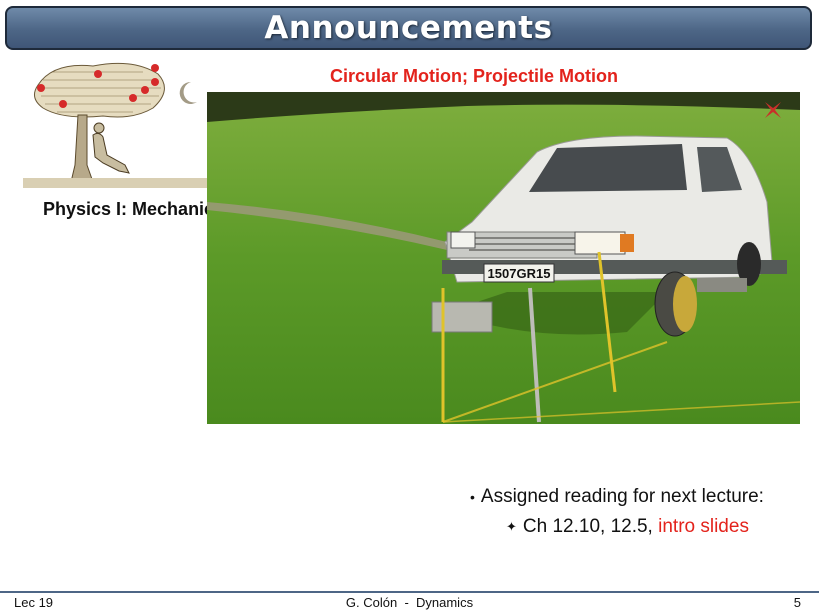  I want to click on sub-bullet-sections: ✦ Ch 12.10, 12.5, intro slides, so click(617, 527).